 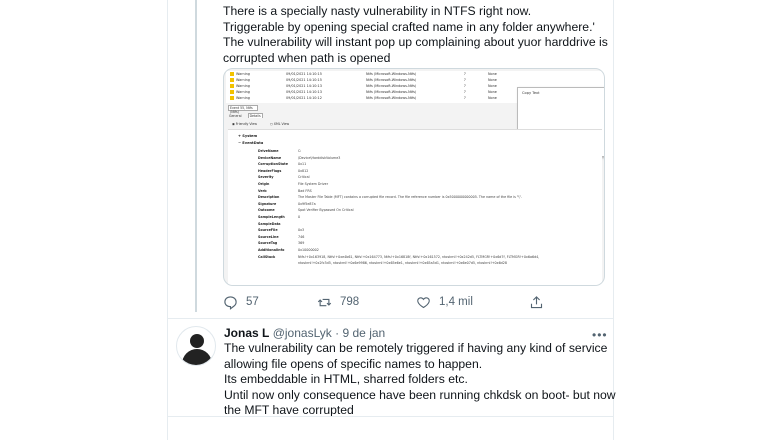 I want to click on event-field-value: Critical, so click(x=304, y=177).